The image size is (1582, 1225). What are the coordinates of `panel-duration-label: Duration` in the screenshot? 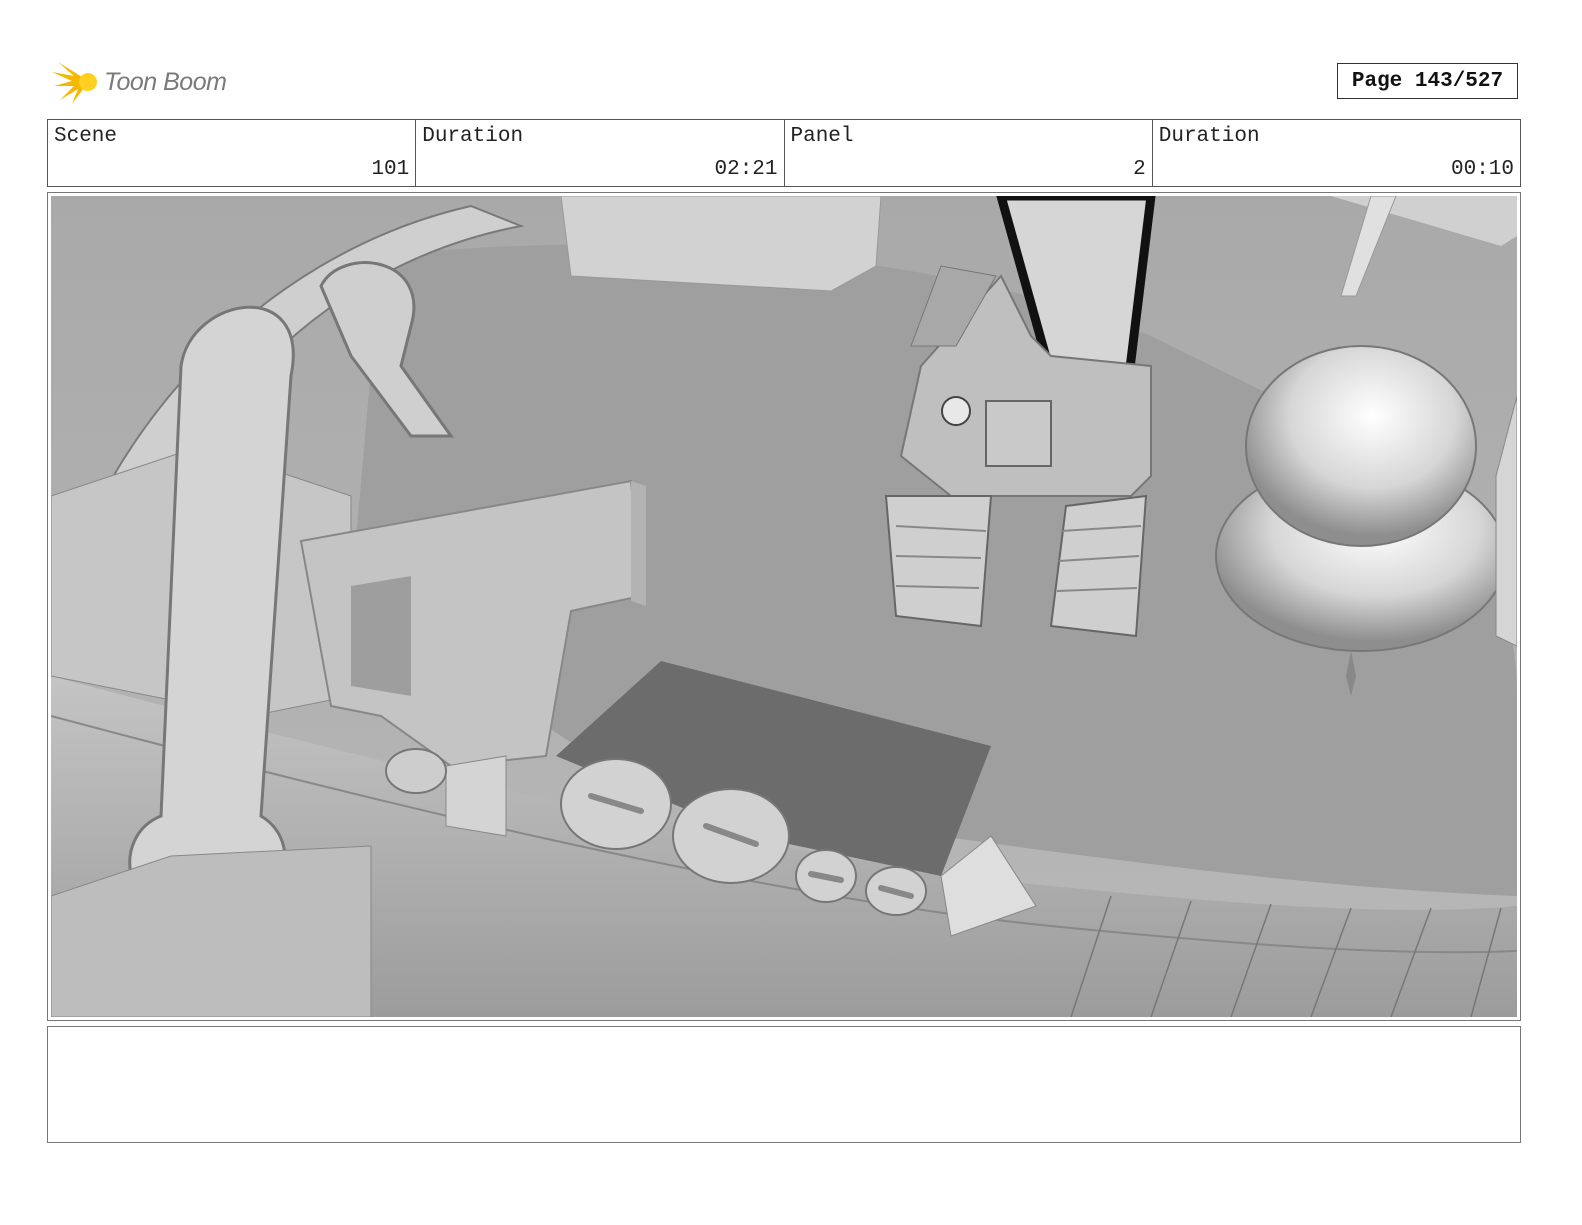 It's located at (1209, 136).